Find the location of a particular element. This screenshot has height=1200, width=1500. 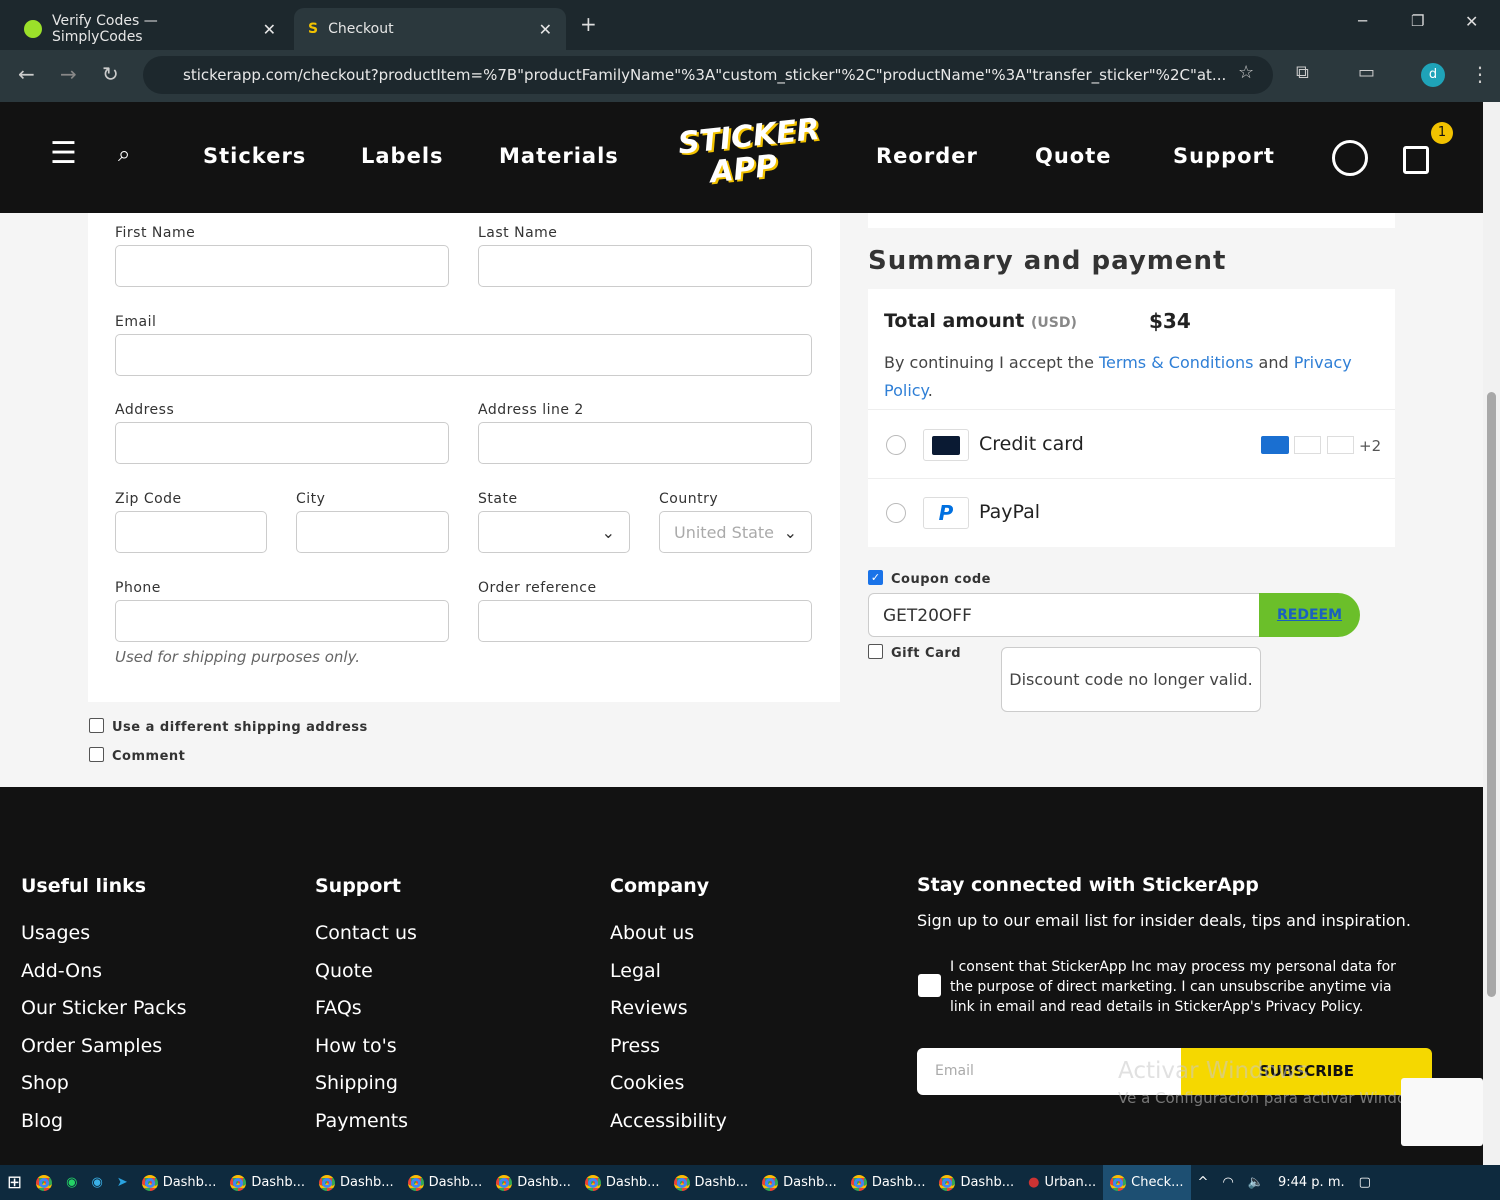

stickerapp-logo: STICKER APP is located at coordinates (748, 156).